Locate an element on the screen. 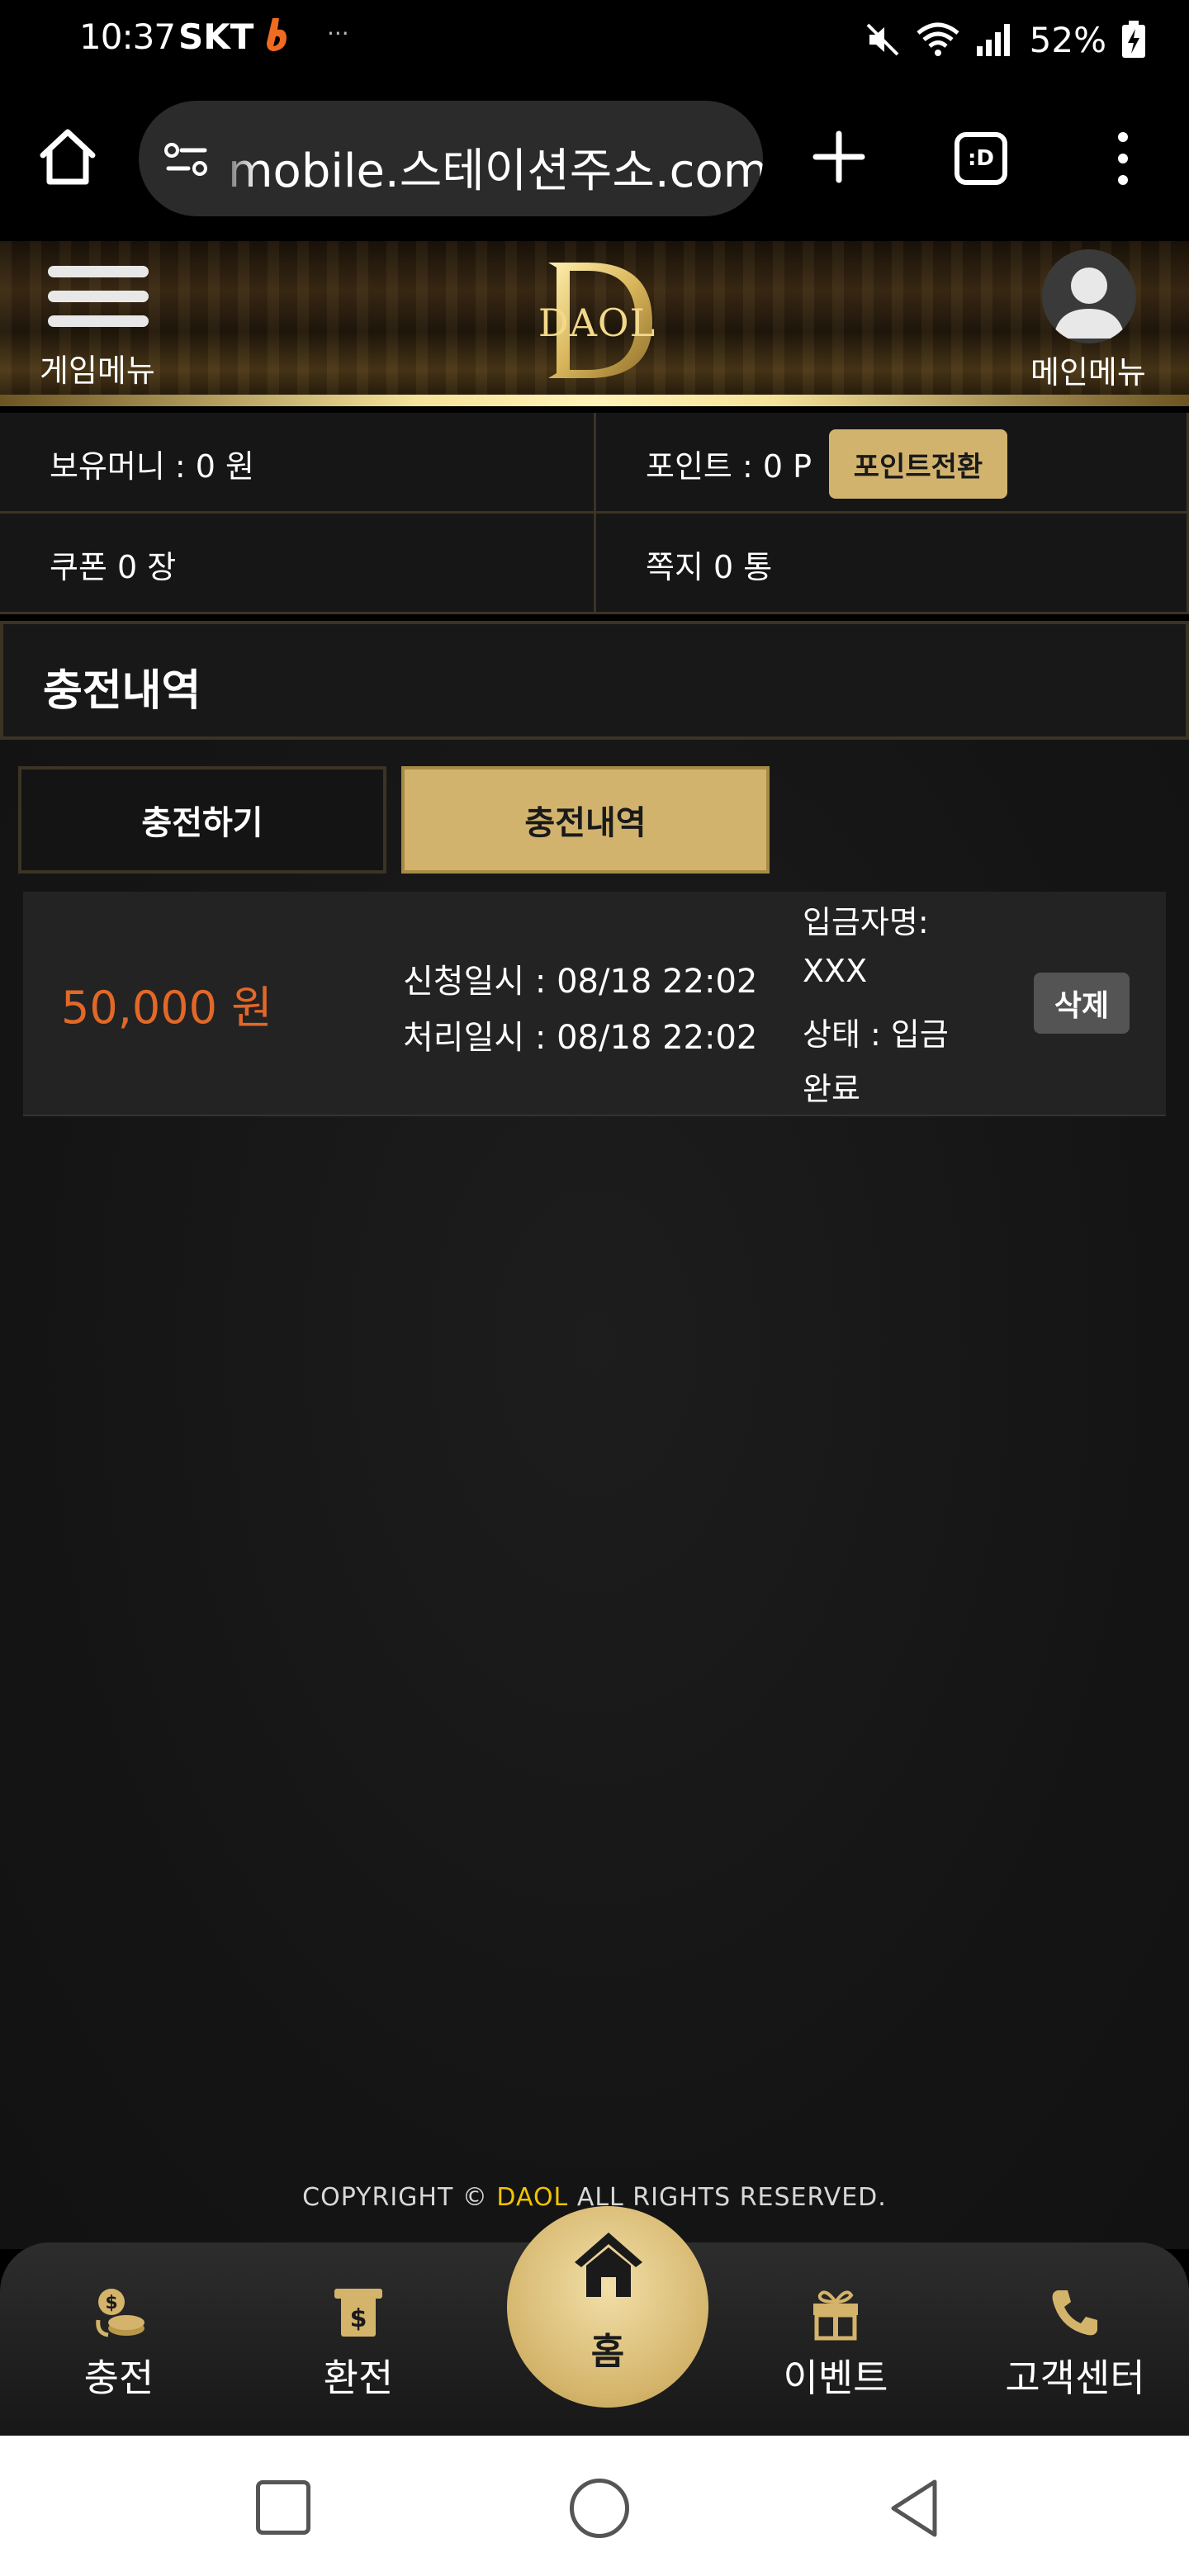 The width and height of the screenshot is (1189, 2576). delete-button: 삭제 is located at coordinates (1082, 1003).